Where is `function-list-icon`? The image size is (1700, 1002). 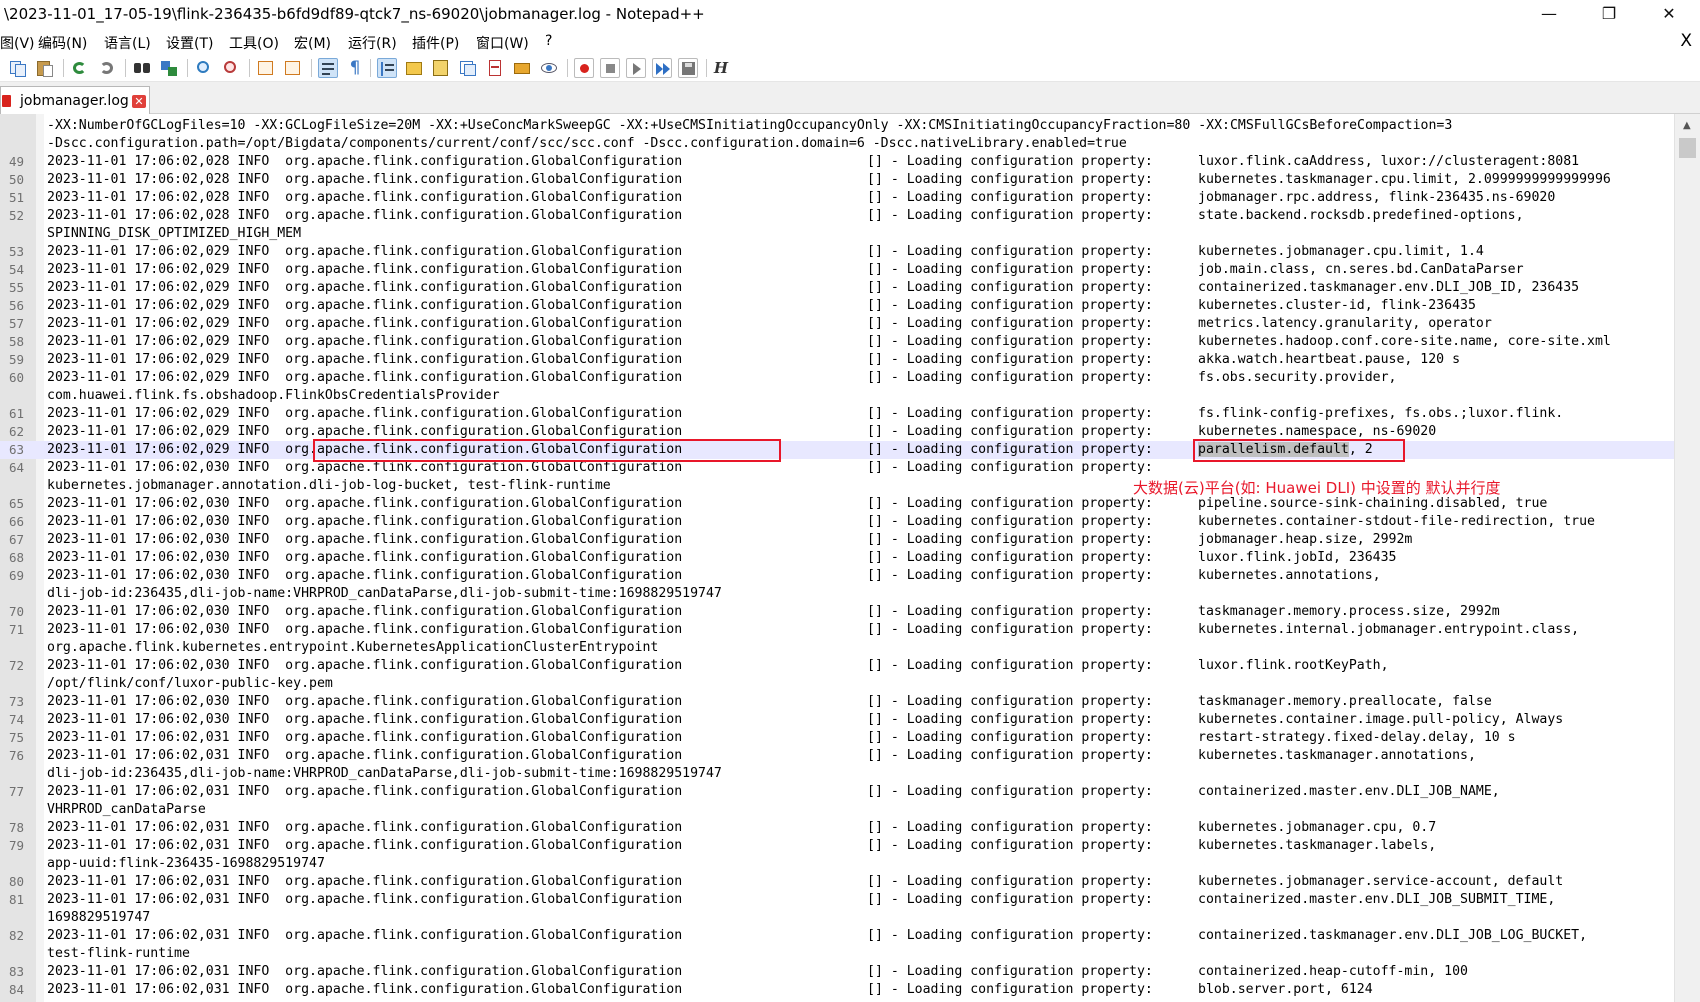 function-list-icon is located at coordinates (495, 68).